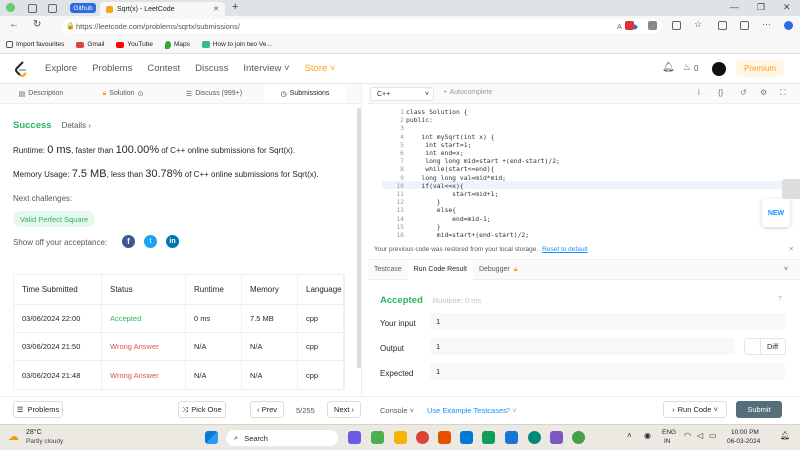 This screenshot has width=800, height=450. What do you see at coordinates (488, 437) in the screenshot?
I see `store-icon` at bounding box center [488, 437].